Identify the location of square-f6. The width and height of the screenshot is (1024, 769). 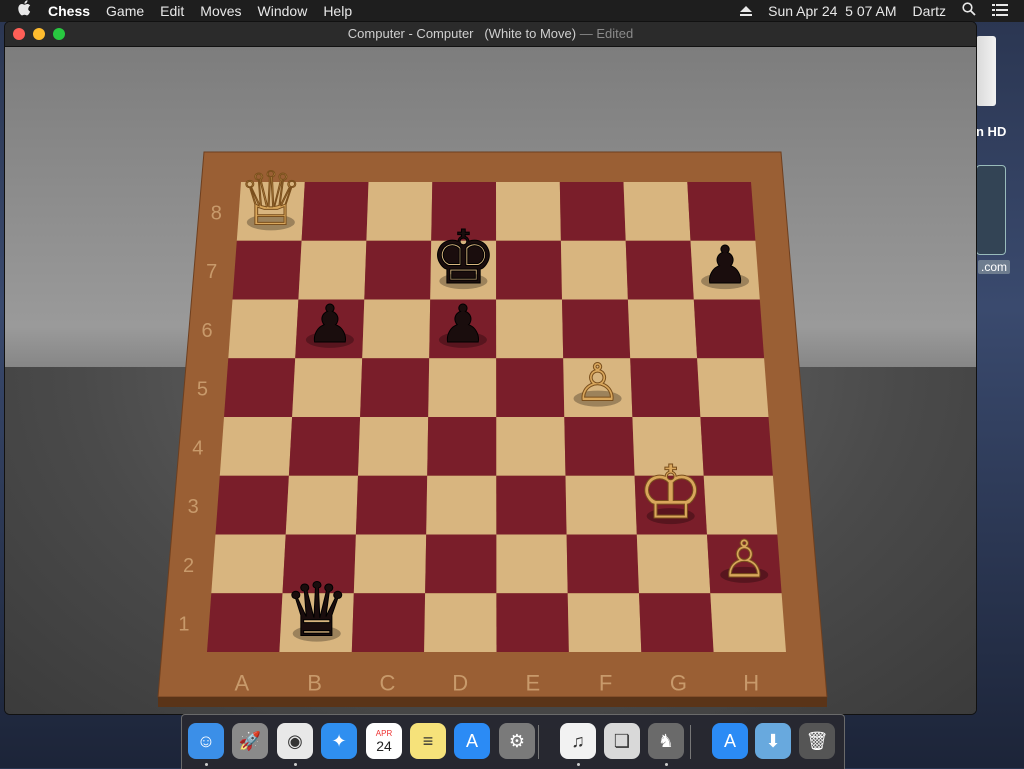
(596, 329).